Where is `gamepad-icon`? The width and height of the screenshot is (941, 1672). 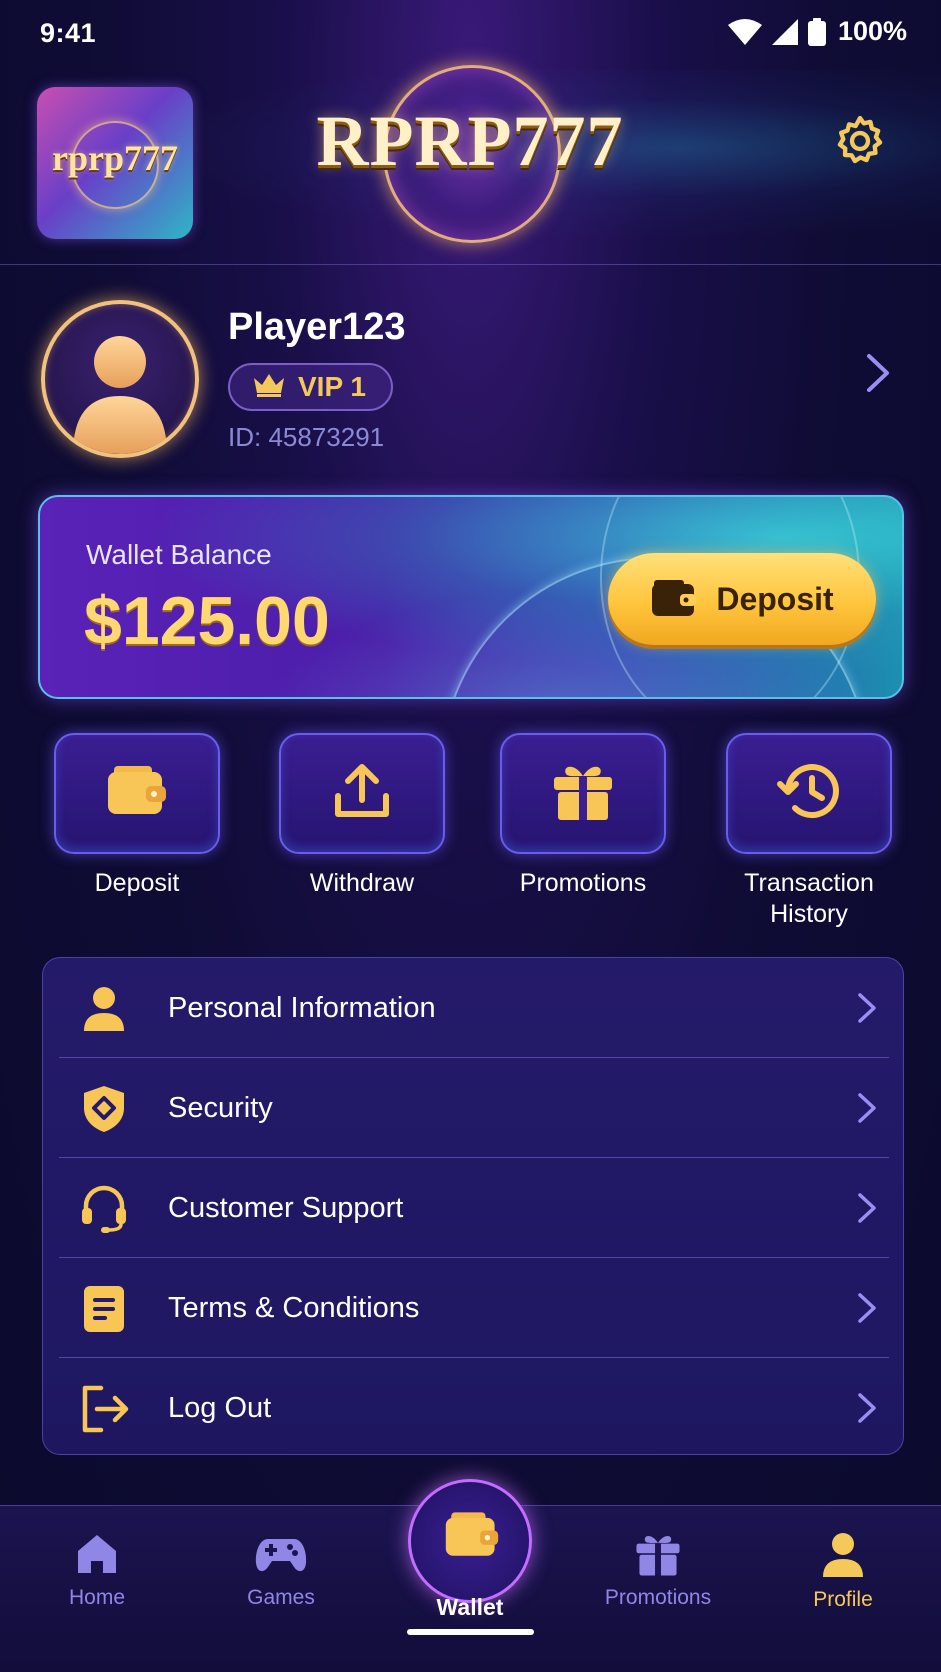 gamepad-icon is located at coordinates (281, 1560).